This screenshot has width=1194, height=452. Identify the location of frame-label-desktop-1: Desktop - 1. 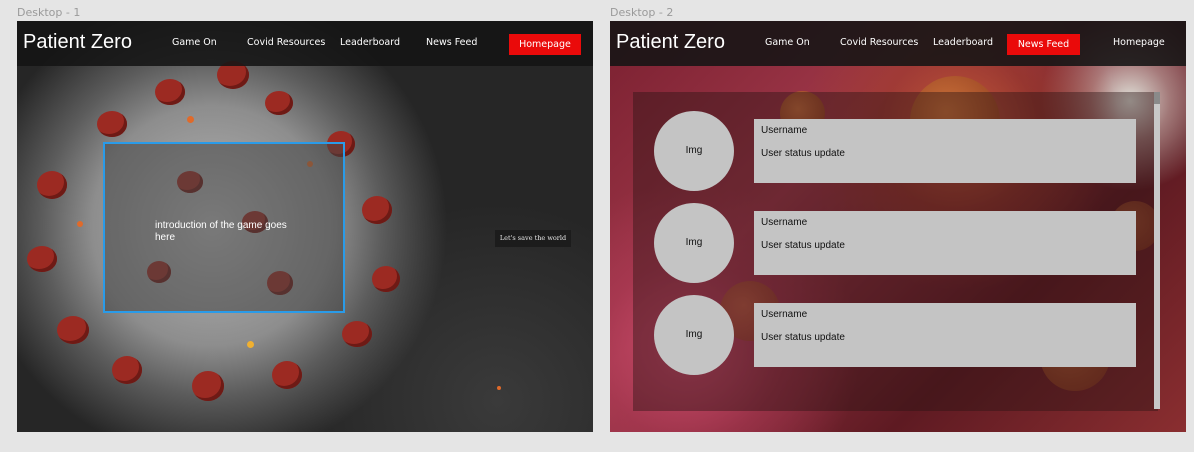
(49, 12).